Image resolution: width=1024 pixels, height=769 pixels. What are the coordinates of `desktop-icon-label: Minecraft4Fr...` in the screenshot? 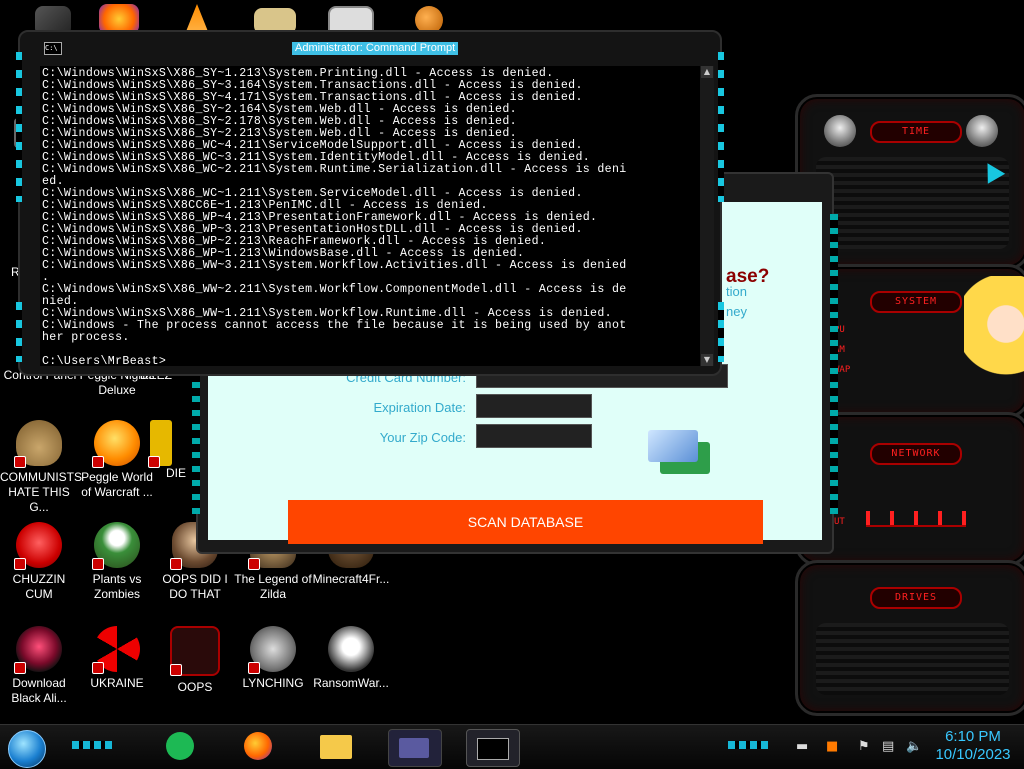 It's located at (351, 579).